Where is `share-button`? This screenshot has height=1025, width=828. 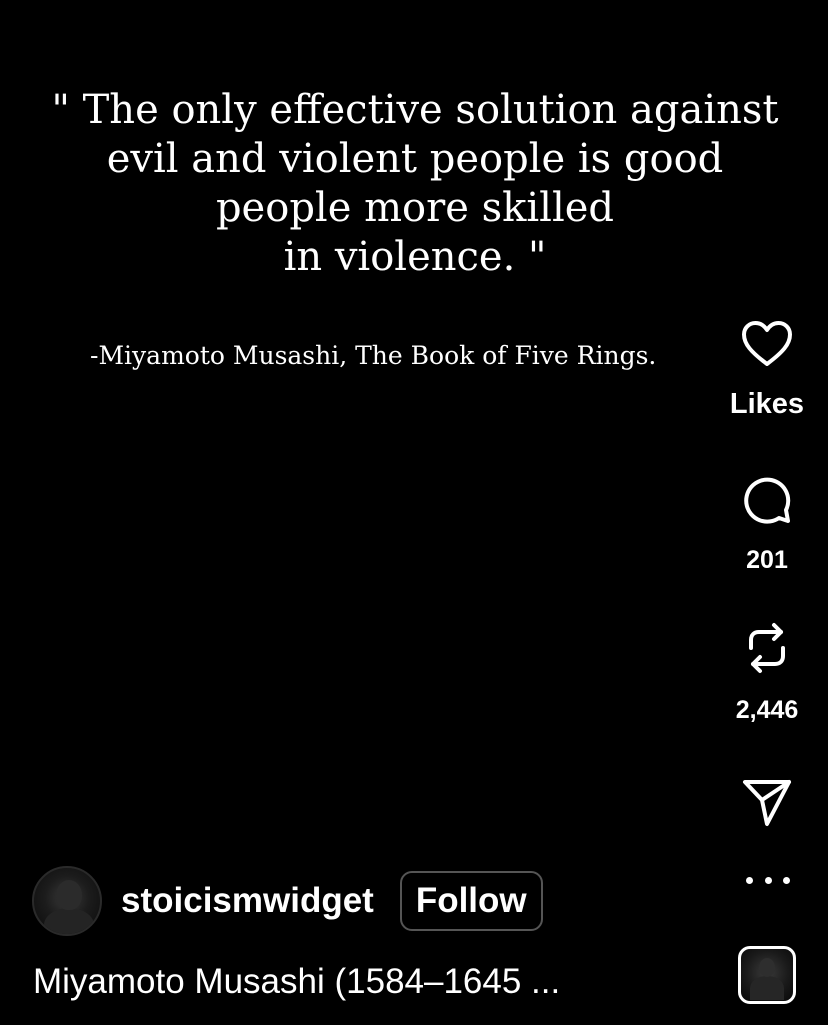
share-button is located at coordinates (767, 802).